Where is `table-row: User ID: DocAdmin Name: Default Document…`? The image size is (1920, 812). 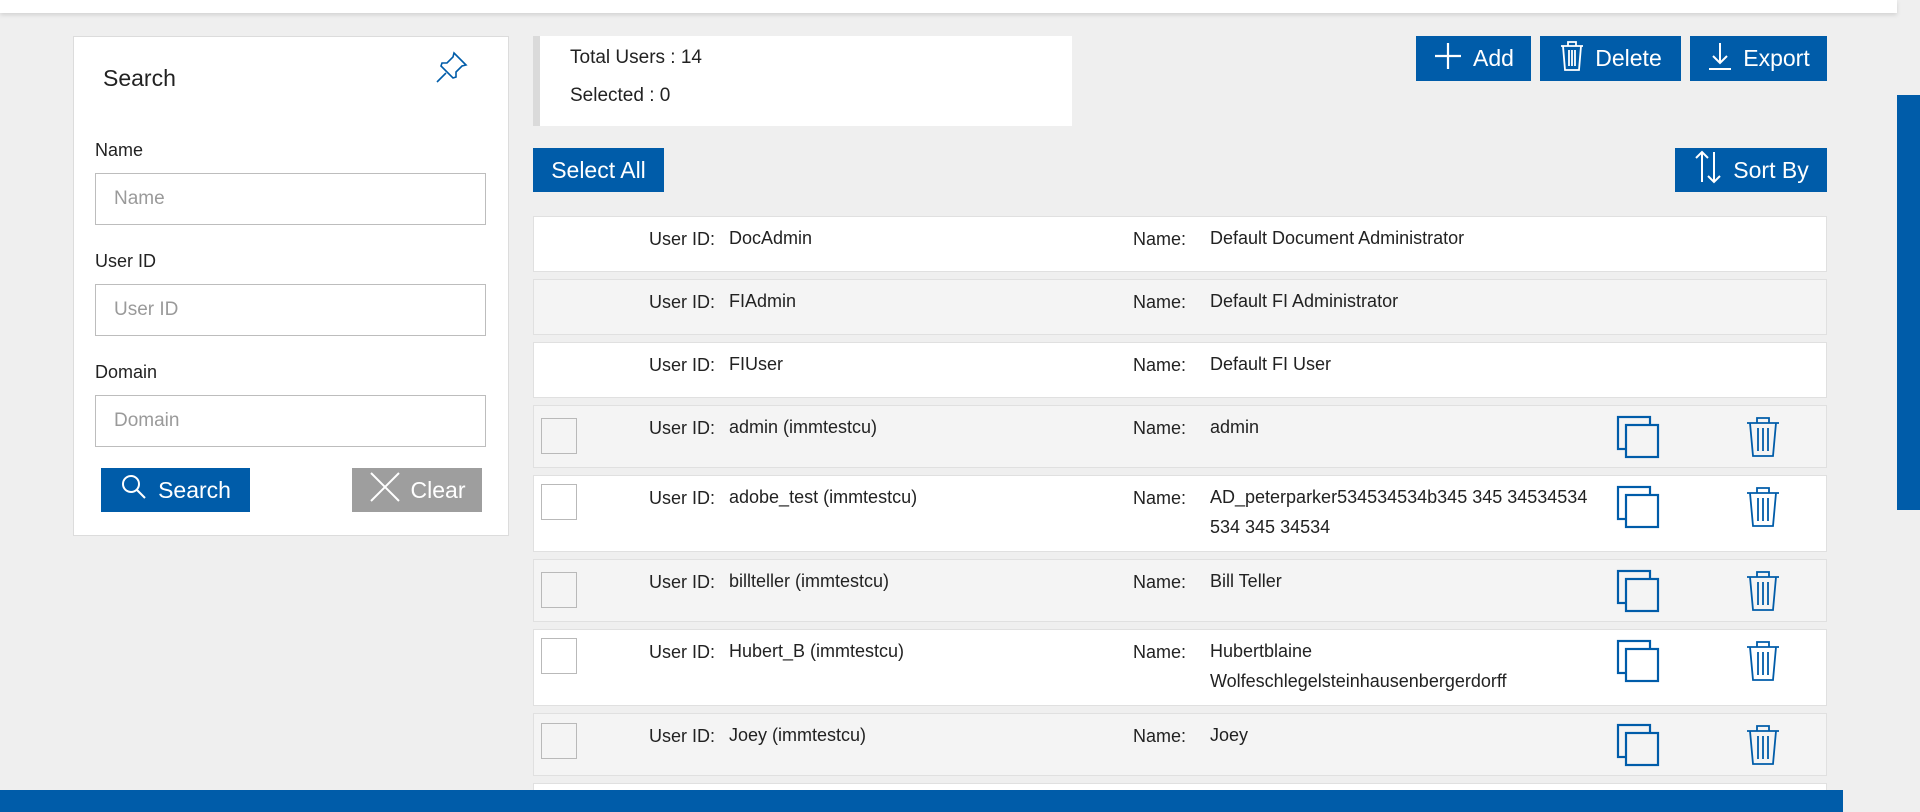
table-row: User ID: DocAdmin Name: Default Document… is located at coordinates (1180, 244).